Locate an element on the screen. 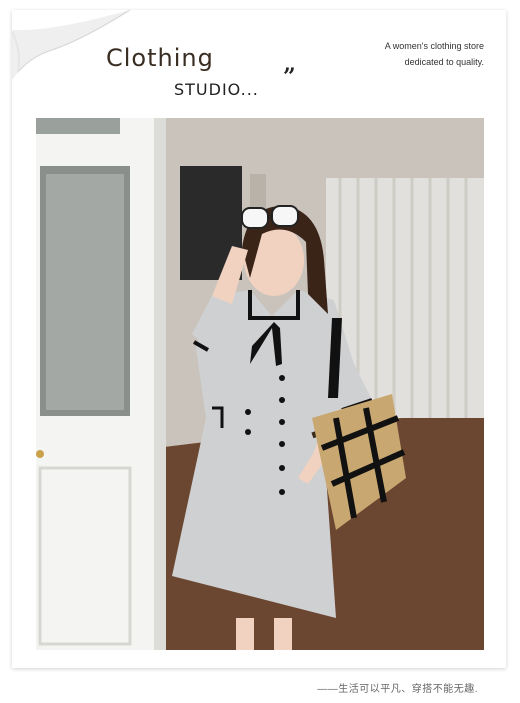 This screenshot has height=703, width=520. leg-left is located at coordinates (245, 634).